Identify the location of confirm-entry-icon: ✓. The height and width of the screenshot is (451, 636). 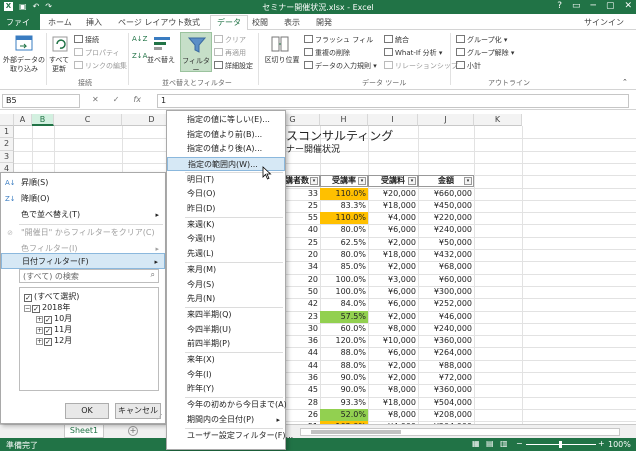
(116, 99).